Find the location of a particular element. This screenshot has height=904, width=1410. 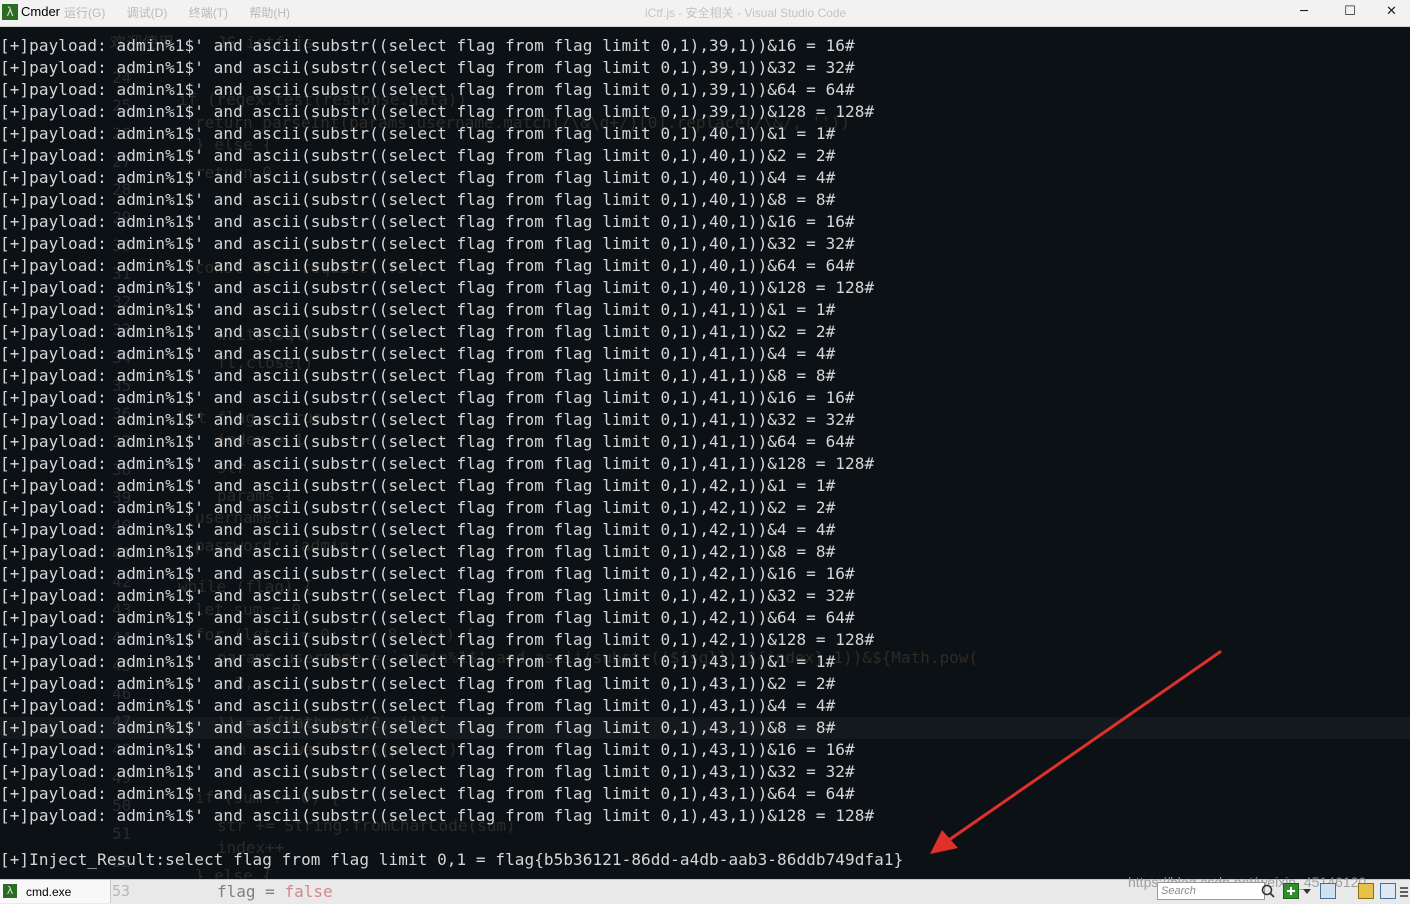

ghost-window-title: iCtf.js - 安全相关 - Visual Studio Code is located at coordinates (746, 13).